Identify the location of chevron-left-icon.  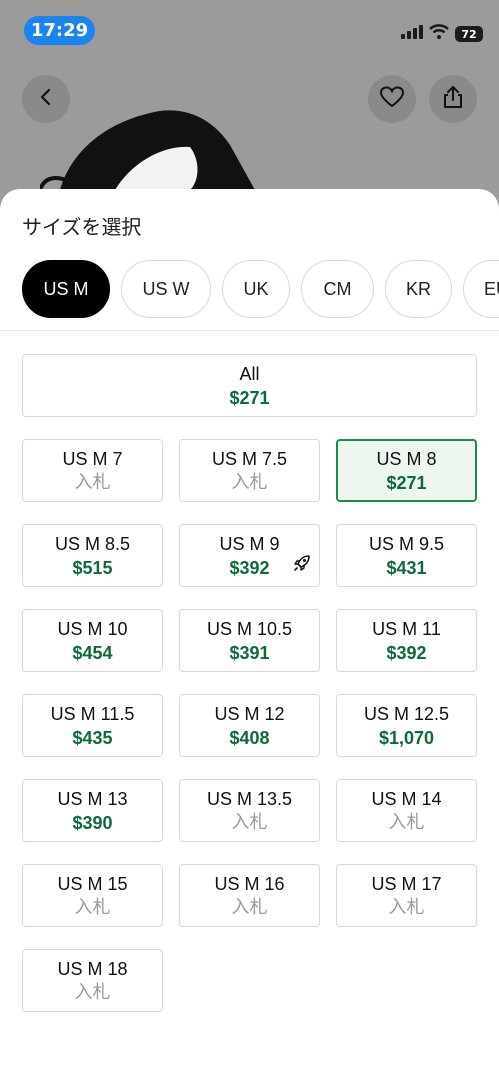
(46, 99).